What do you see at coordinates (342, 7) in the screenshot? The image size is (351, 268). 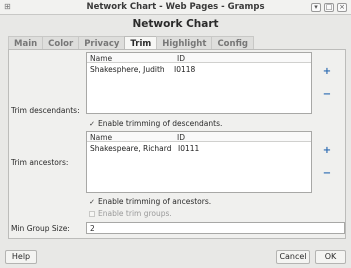 I see `close-button: ×` at bounding box center [342, 7].